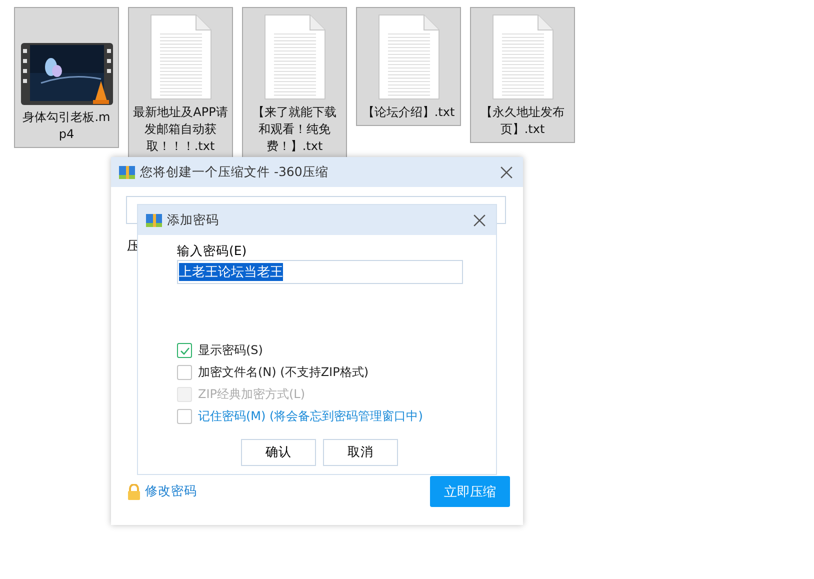 The height and width of the screenshot is (579, 814). What do you see at coordinates (252, 394) in the screenshot?
I see `option-label: ZIP经典加密方式(L)` at bounding box center [252, 394].